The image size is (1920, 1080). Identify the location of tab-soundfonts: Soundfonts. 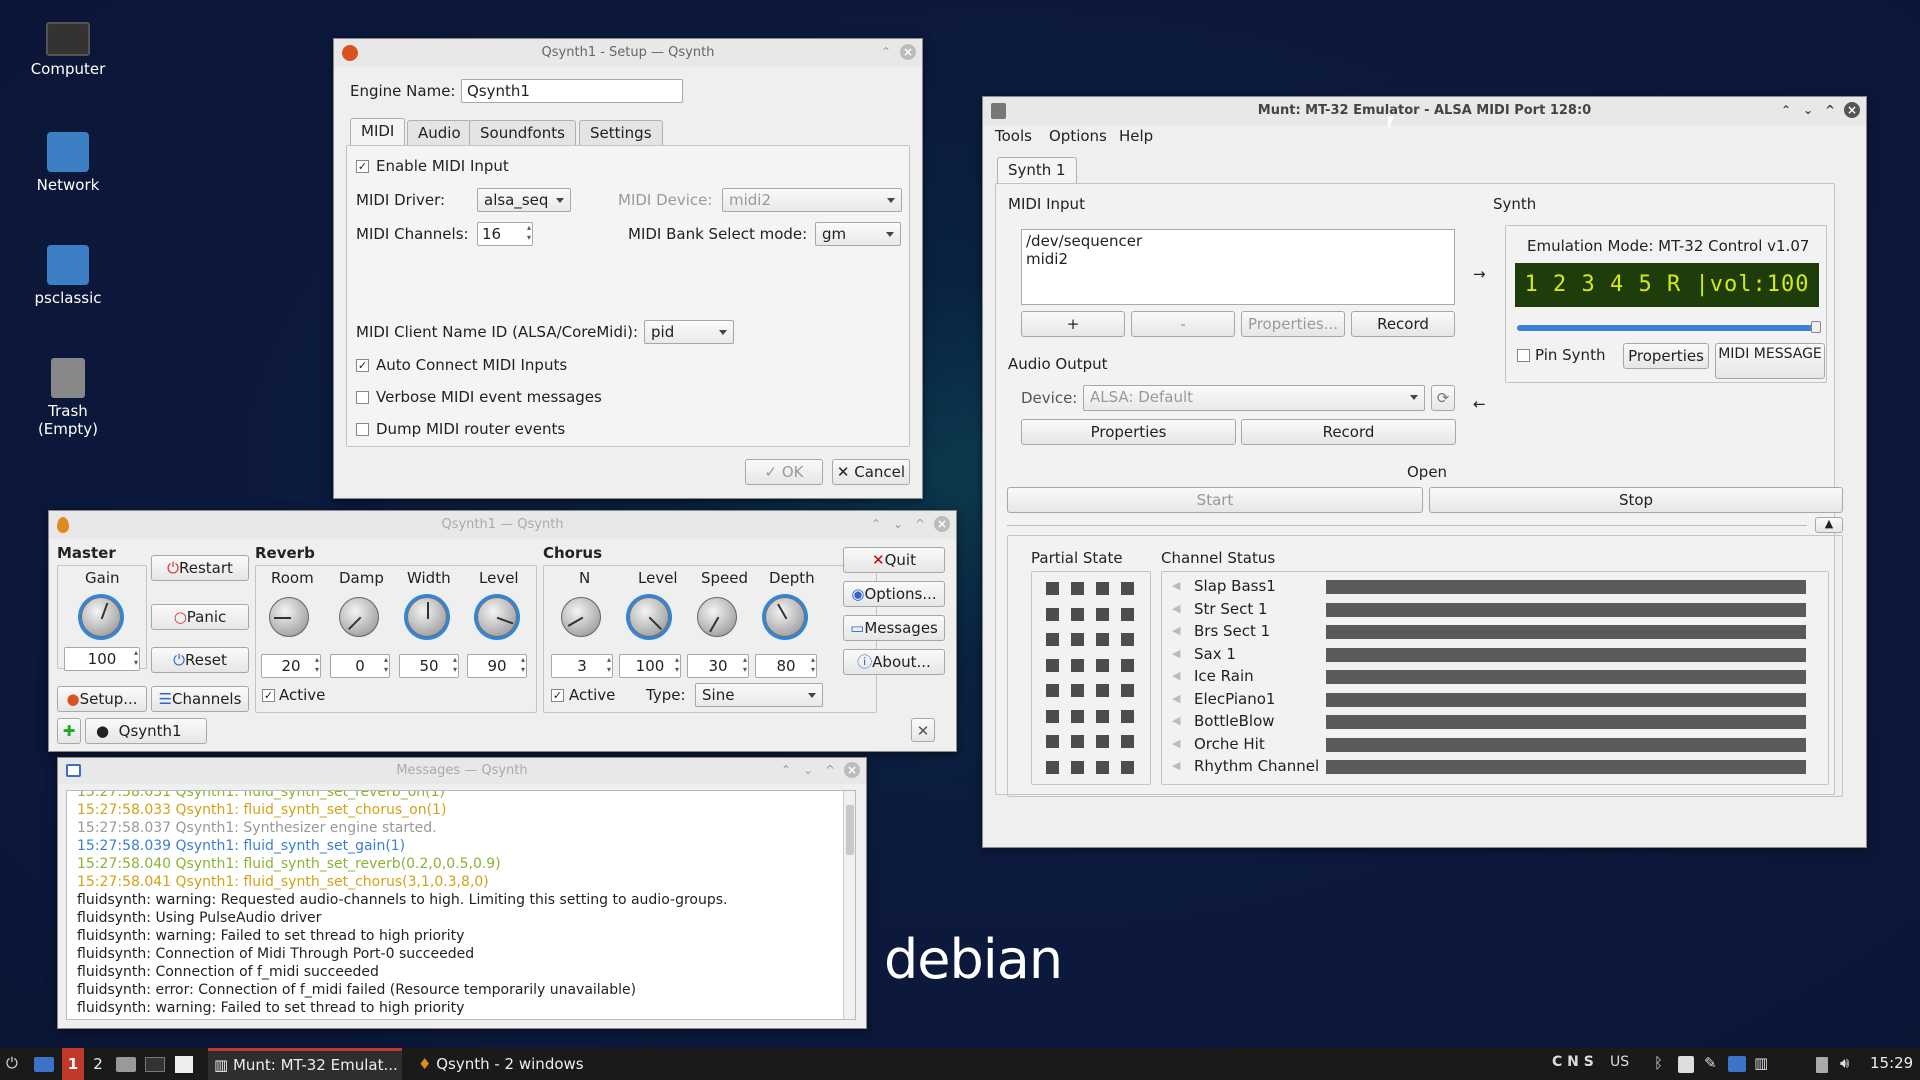
(522, 133).